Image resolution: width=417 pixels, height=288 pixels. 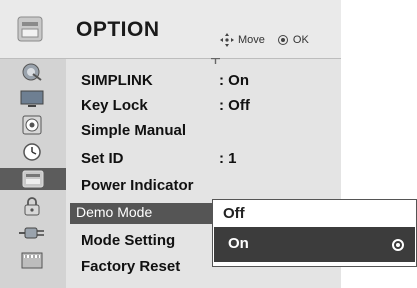 I want to click on clock-icon, so click(x=32, y=152).